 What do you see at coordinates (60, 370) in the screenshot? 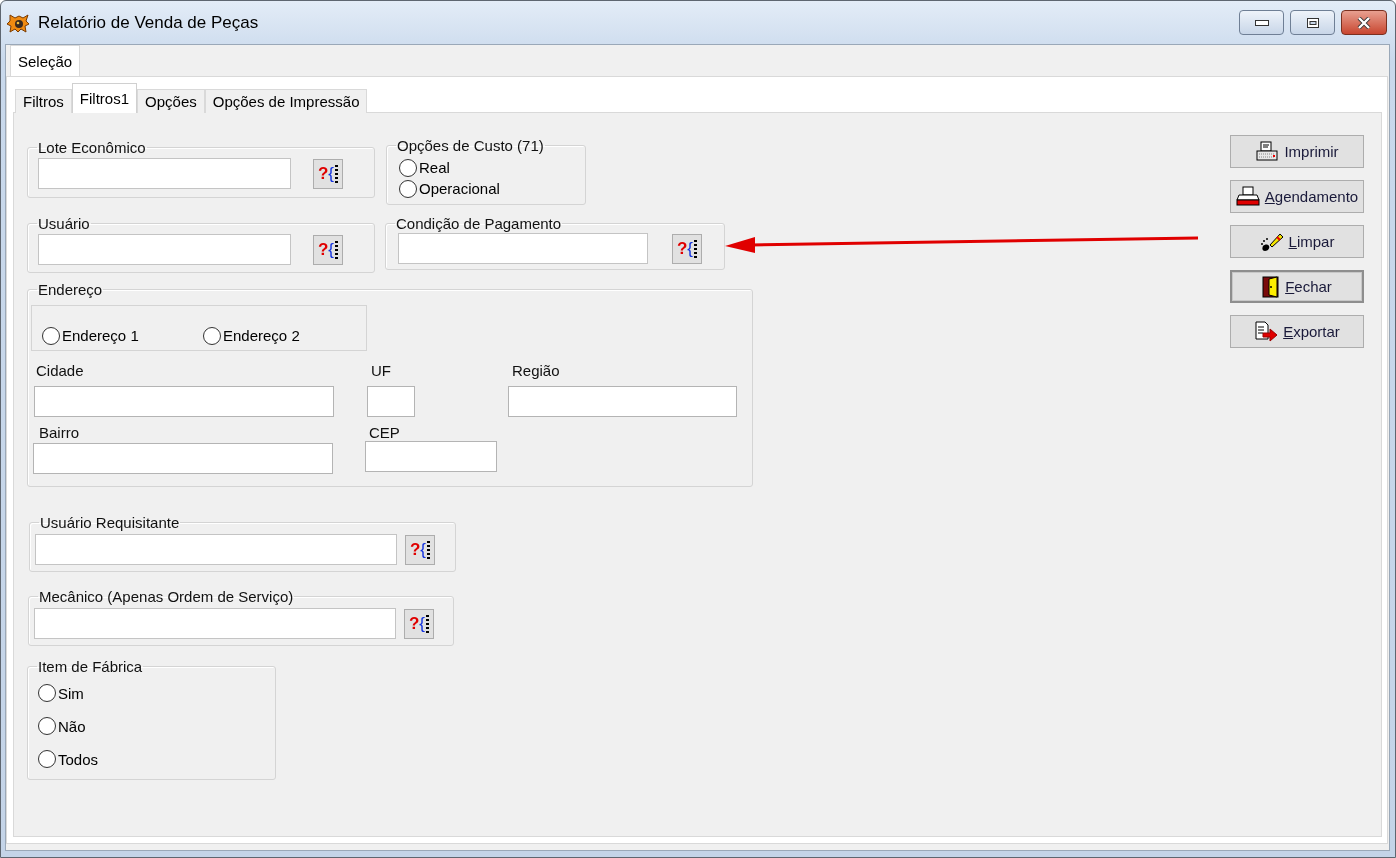
I see `field-label: Cidade` at bounding box center [60, 370].